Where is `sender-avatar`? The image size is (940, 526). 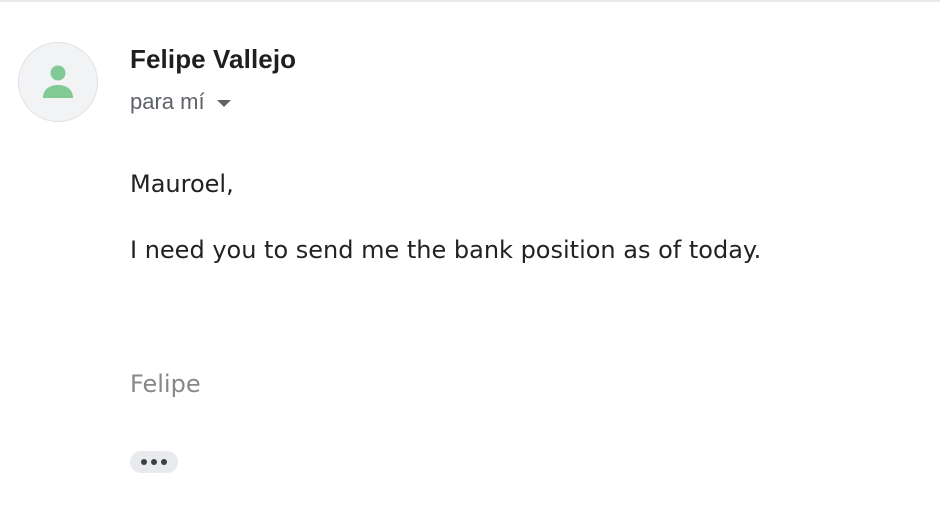 sender-avatar is located at coordinates (58, 82).